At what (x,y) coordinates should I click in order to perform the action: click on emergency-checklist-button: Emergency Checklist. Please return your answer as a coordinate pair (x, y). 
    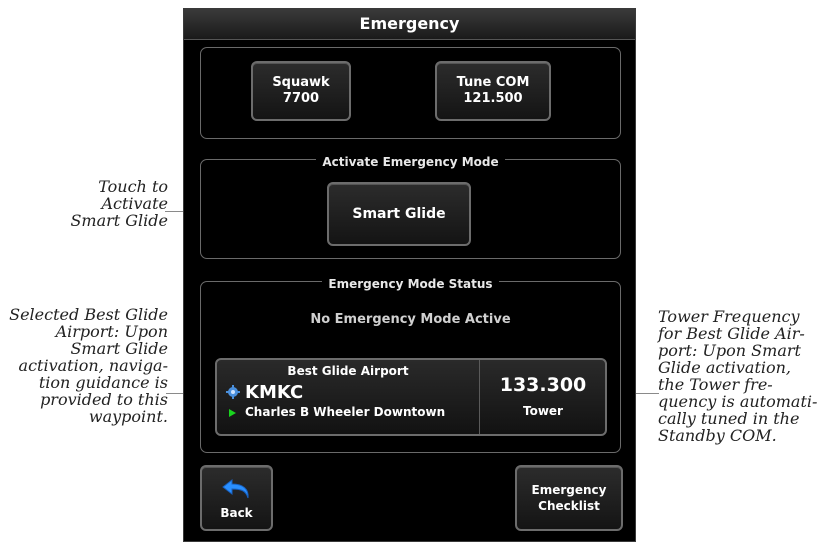
    Looking at the image, I should click on (569, 498).